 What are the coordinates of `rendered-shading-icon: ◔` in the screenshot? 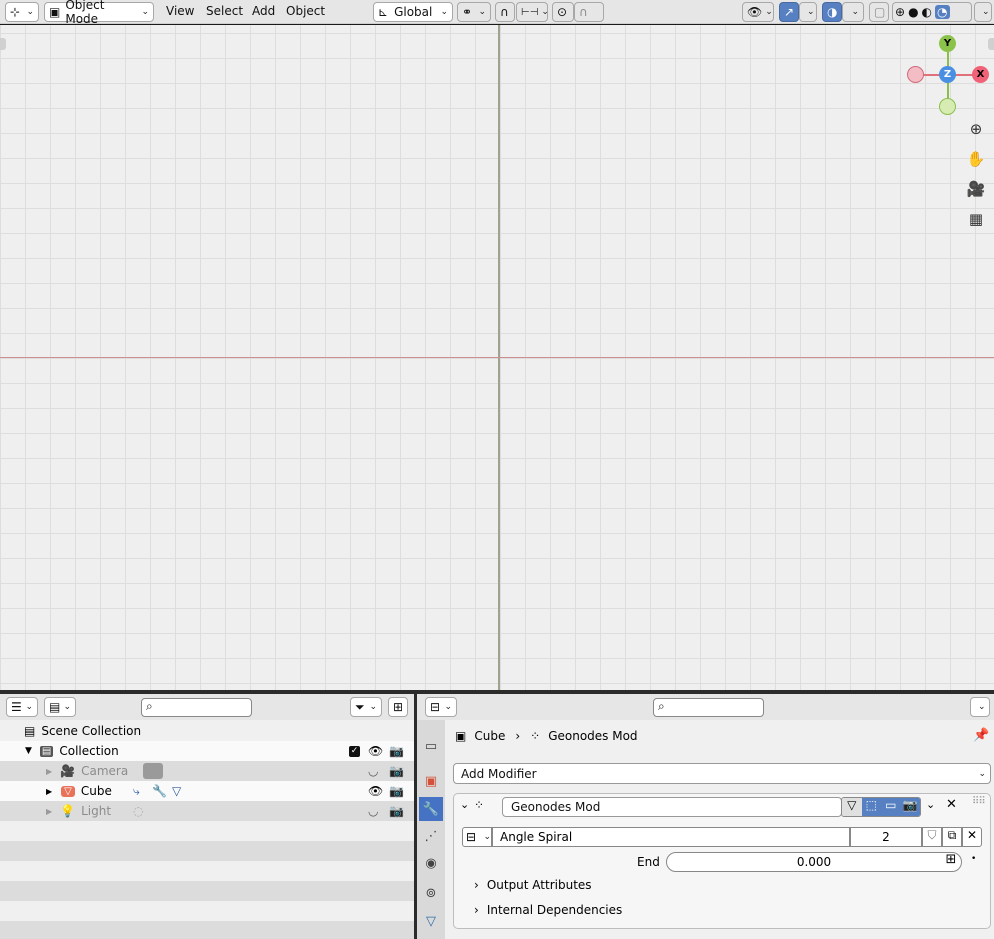 It's located at (942, 12).